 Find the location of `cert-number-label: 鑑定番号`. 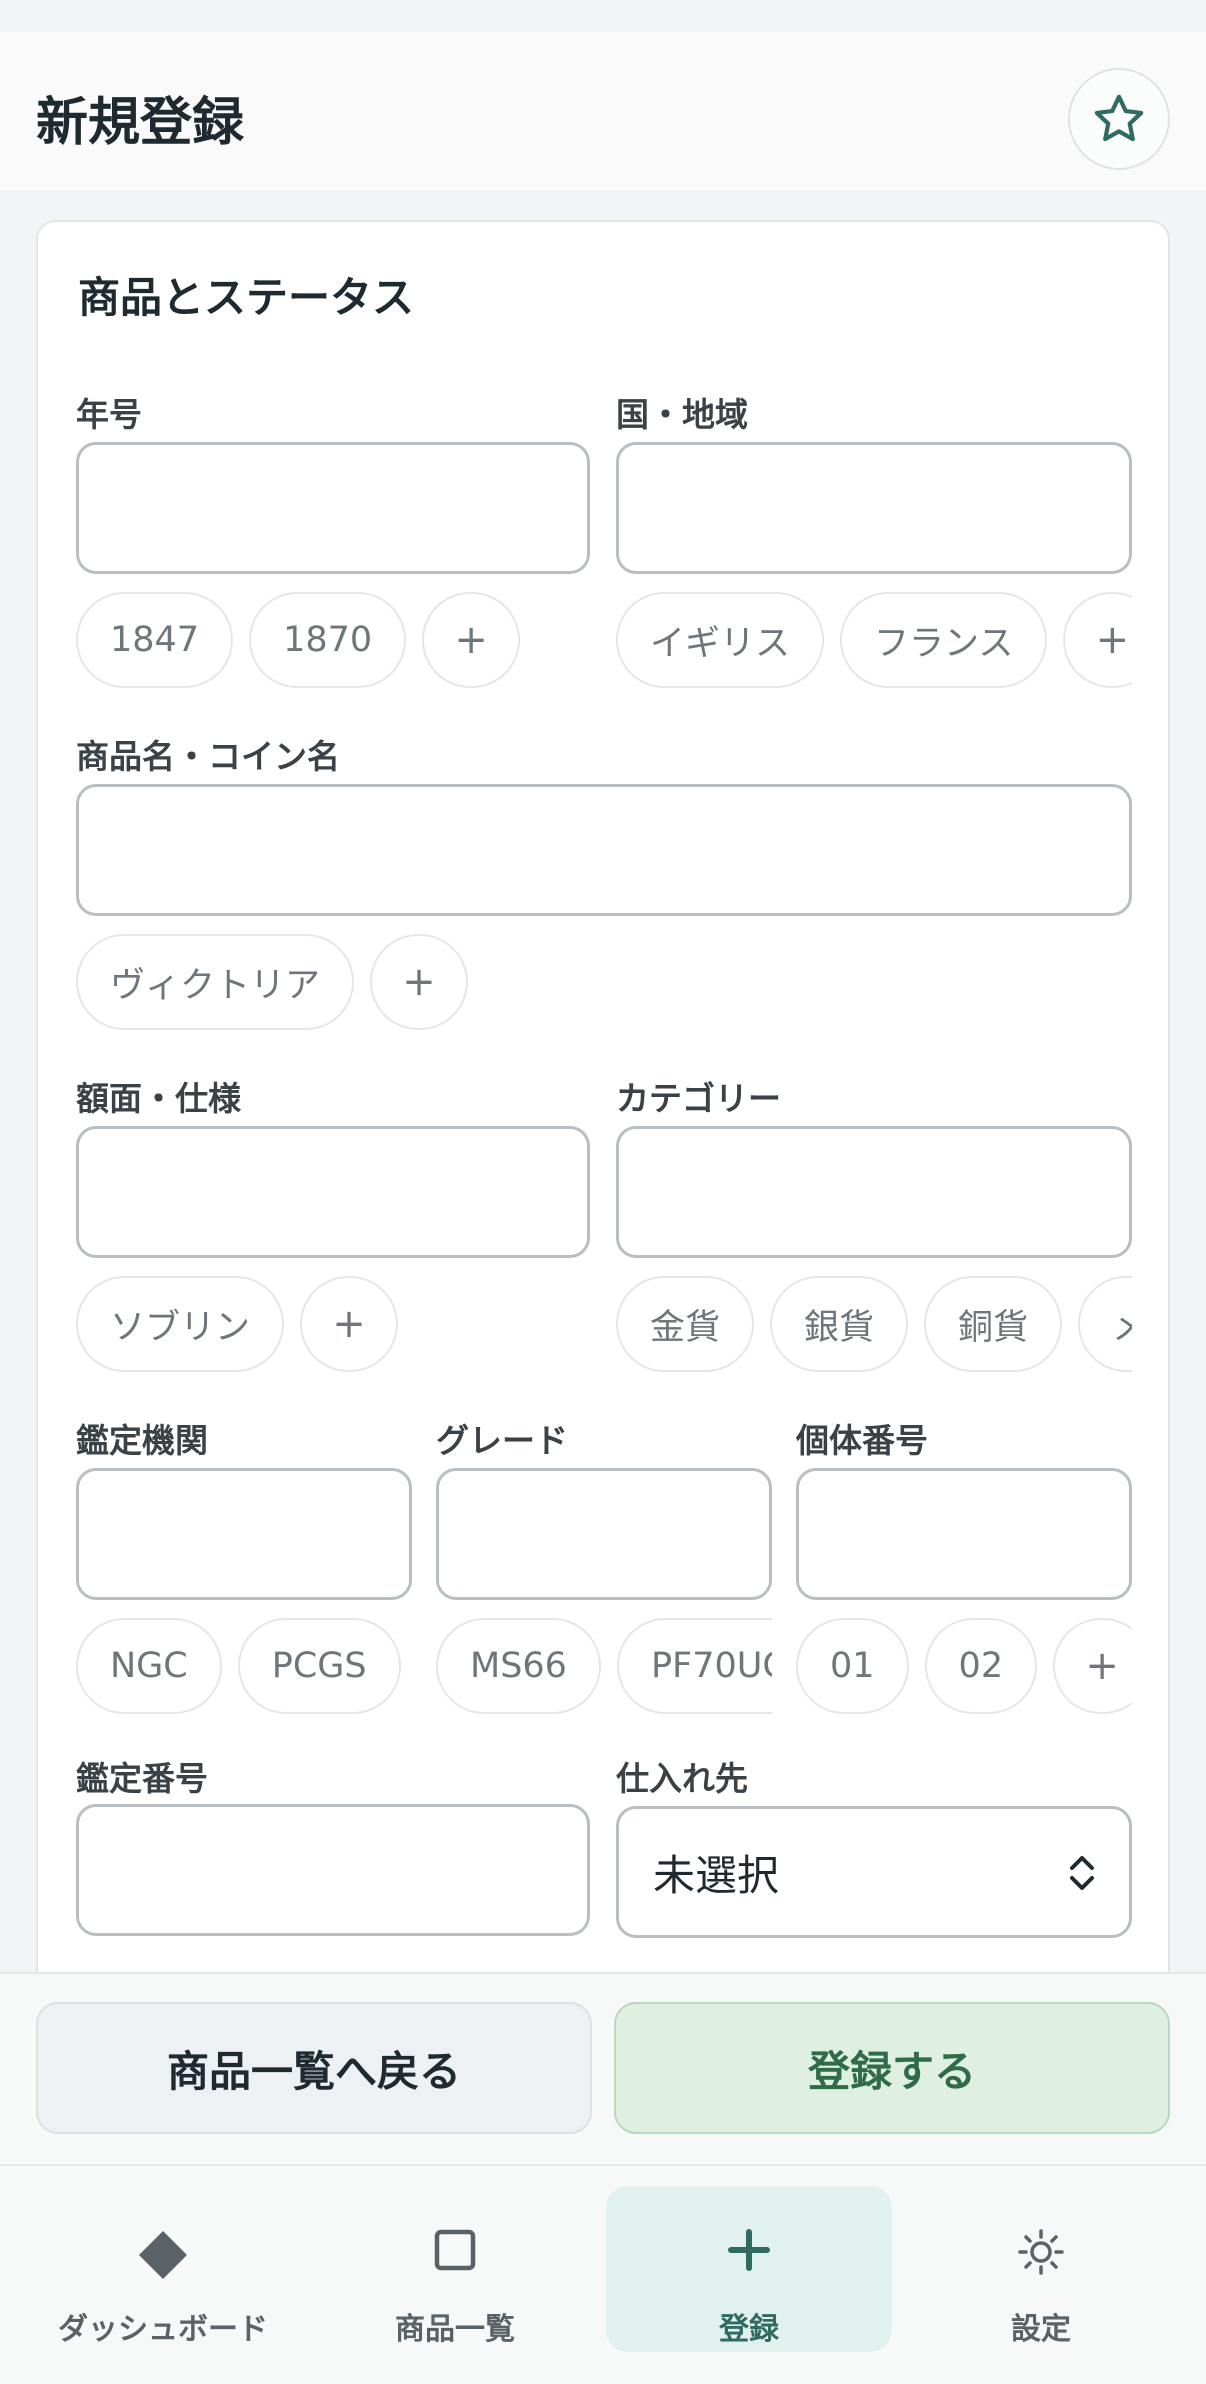

cert-number-label: 鑑定番号 is located at coordinates (142, 1778).